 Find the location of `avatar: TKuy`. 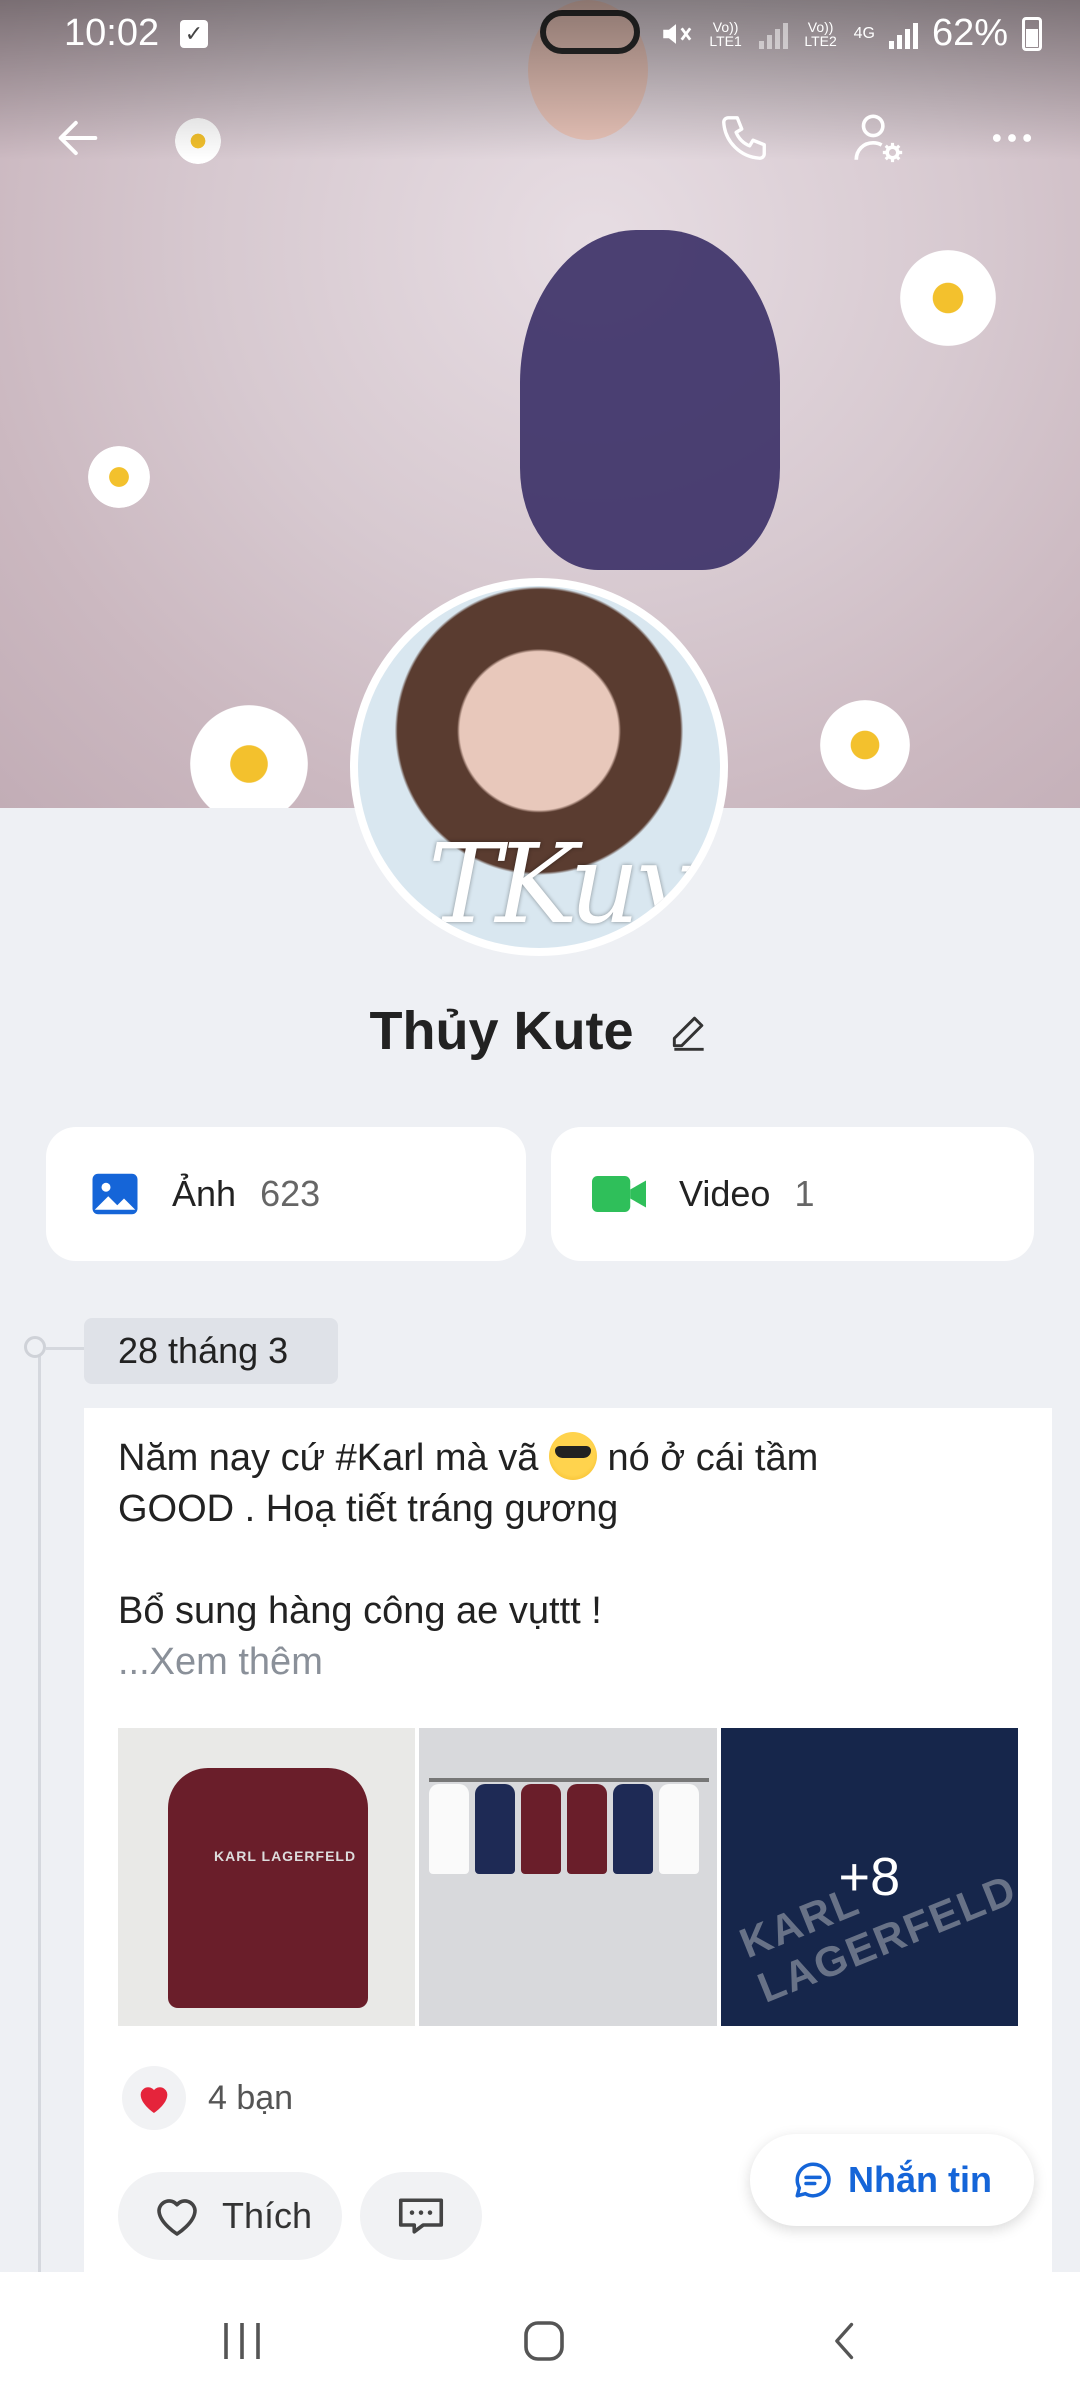

avatar: TKuy is located at coordinates (539, 767).